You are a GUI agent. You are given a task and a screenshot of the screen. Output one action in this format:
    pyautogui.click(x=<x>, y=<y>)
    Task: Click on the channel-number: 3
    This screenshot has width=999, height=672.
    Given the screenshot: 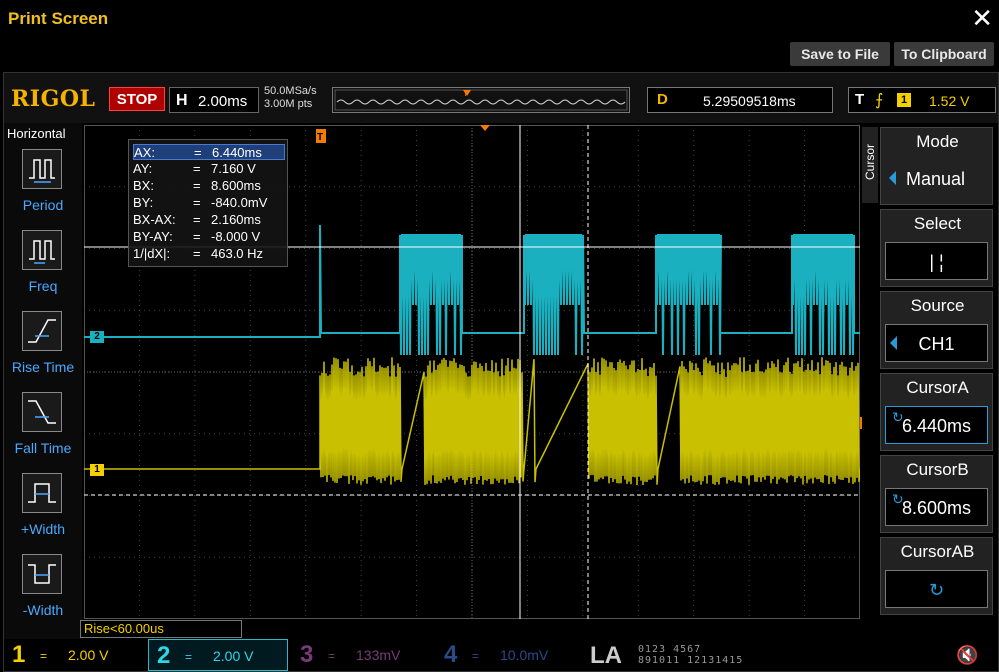 What is the action you would take?
    pyautogui.click(x=306, y=655)
    